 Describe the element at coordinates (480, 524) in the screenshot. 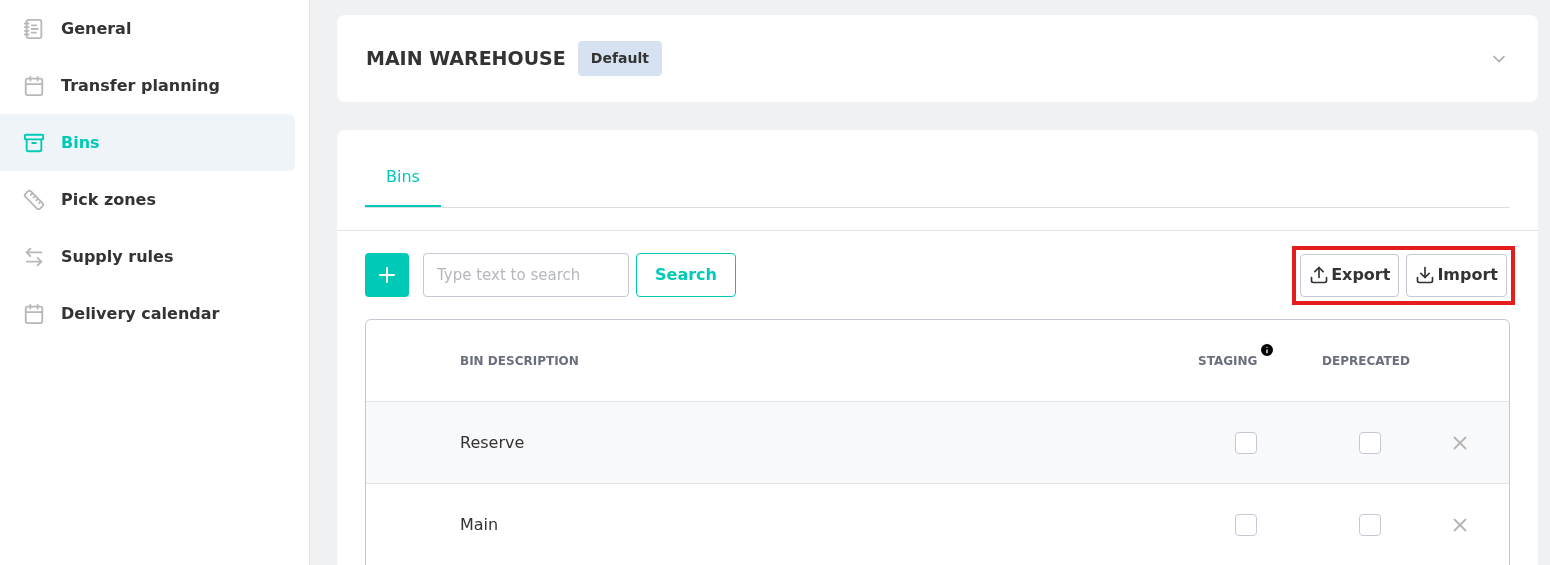

I see `bin-description: Main` at that location.